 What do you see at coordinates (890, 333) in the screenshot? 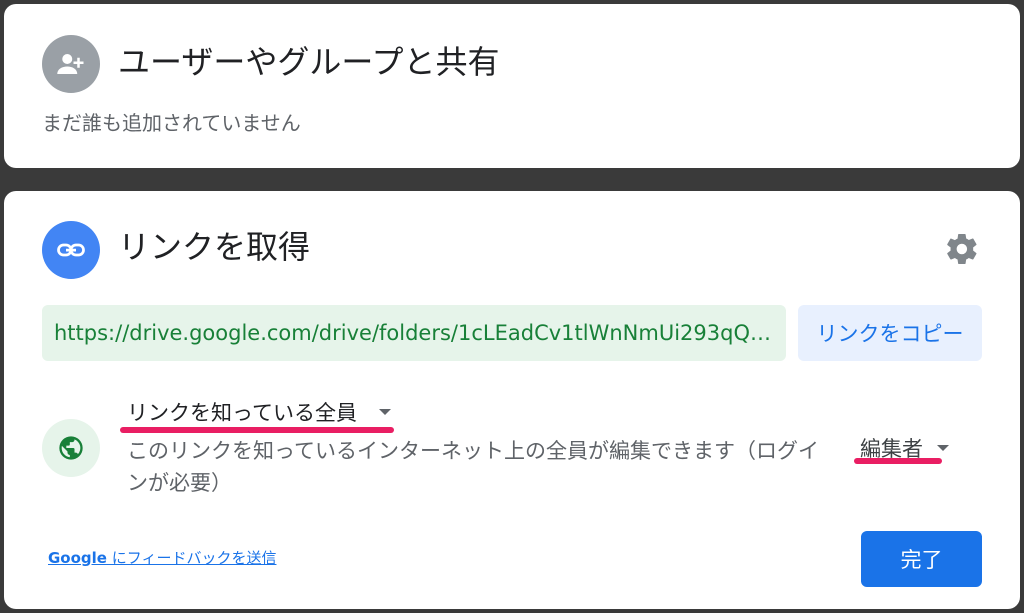
I see `copy-link-button: リンクをコピー` at bounding box center [890, 333].